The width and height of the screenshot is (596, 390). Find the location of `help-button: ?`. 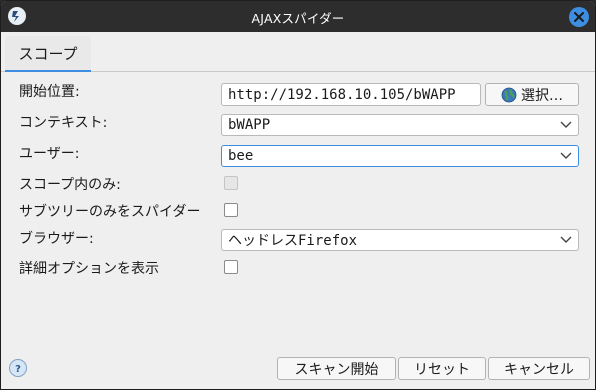

help-button: ? is located at coordinates (18, 368).